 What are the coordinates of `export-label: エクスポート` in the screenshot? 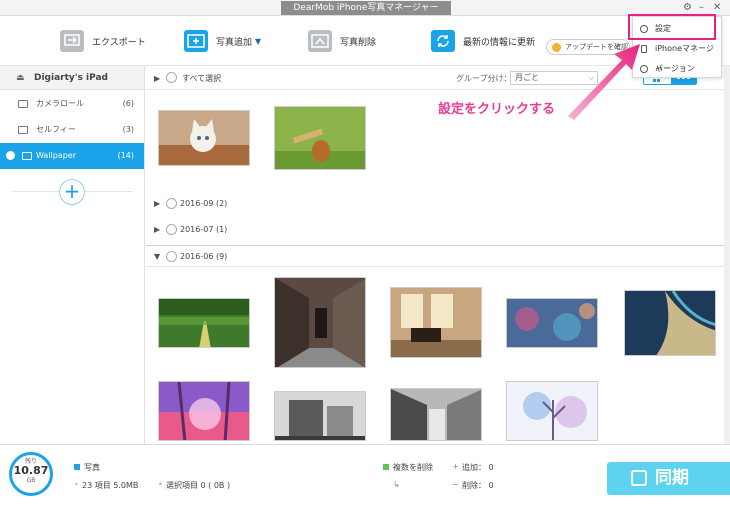 It's located at (119, 42).